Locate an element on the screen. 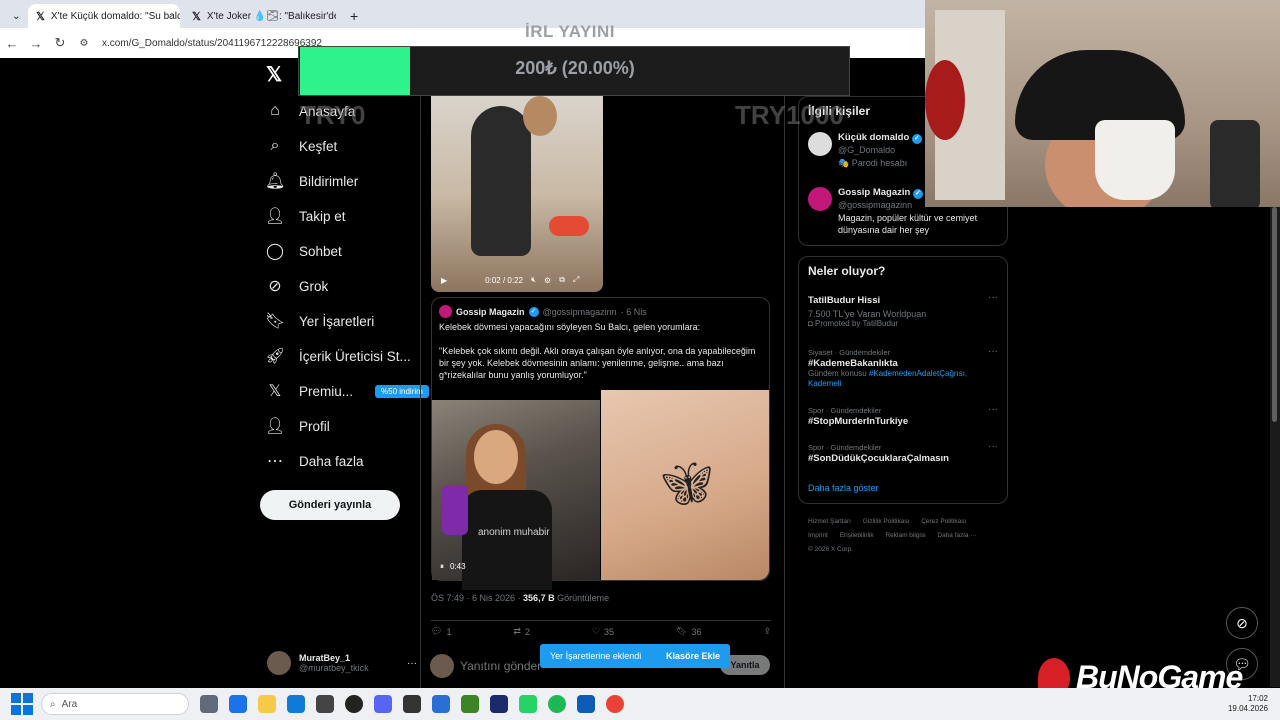  nav-item-premium: 𝕏 Premiu... %50 indirim is located at coordinates (347, 391).